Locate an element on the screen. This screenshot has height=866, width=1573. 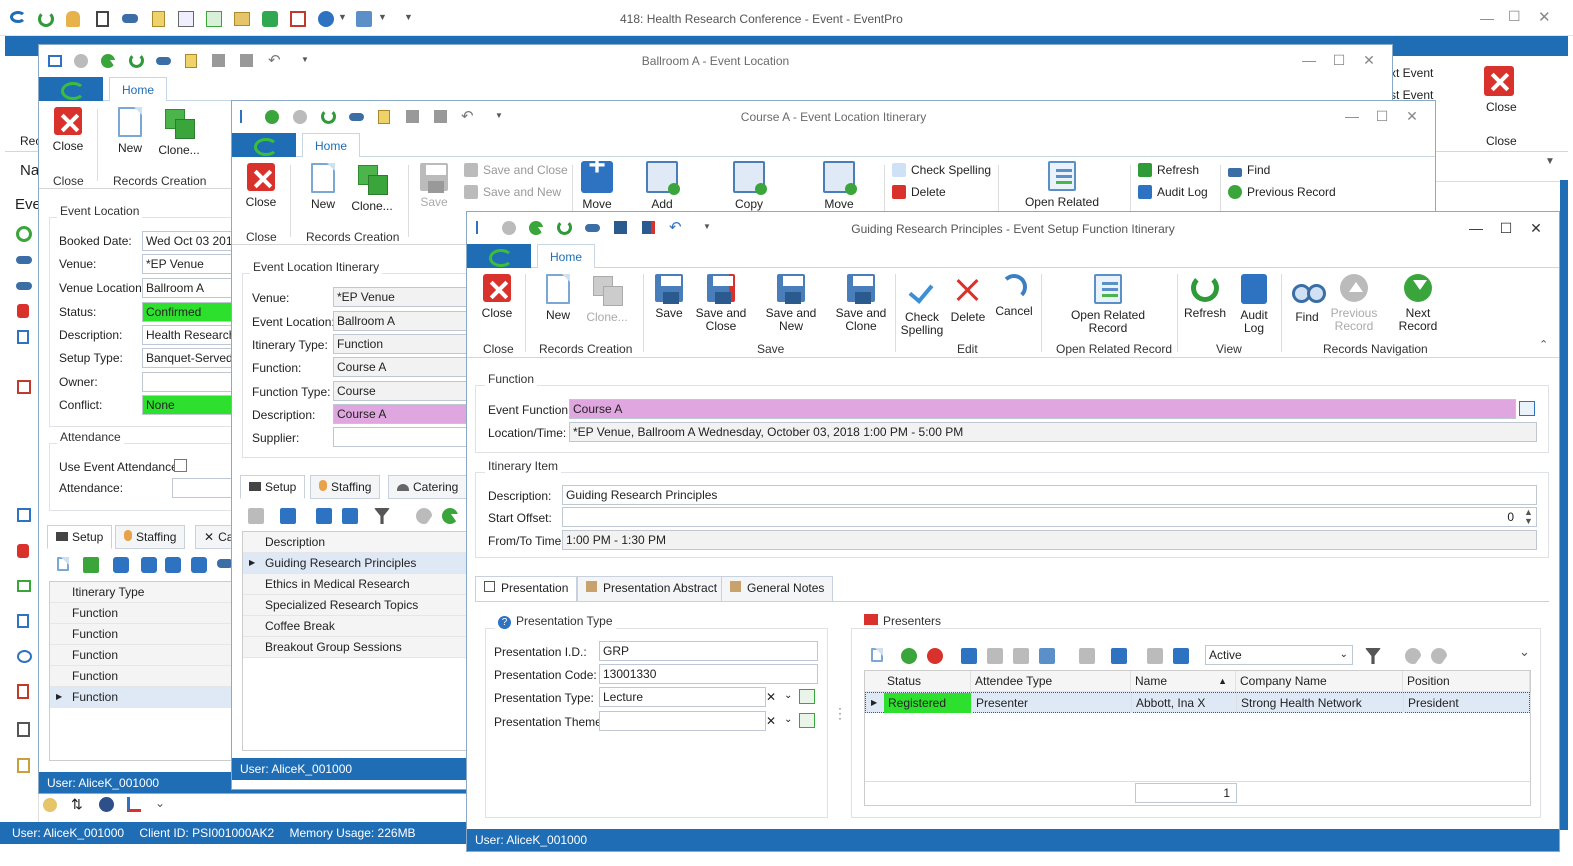
table-row: Specialized Research Topics is located at coordinates (358, 605).